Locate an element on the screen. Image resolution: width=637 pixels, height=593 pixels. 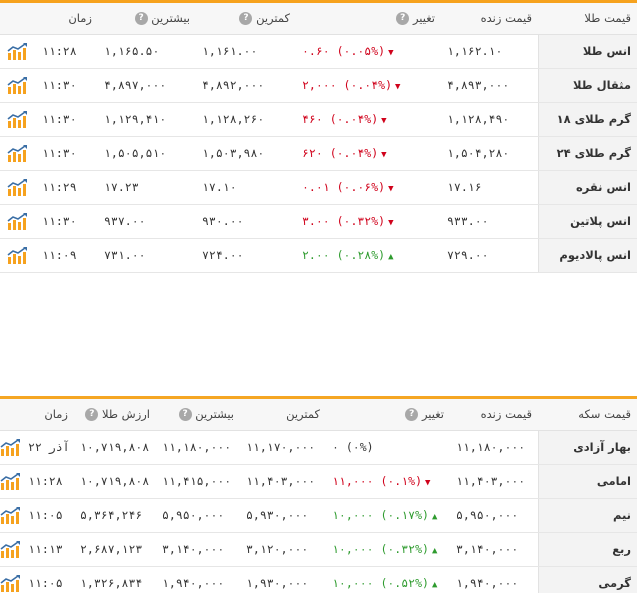
row-change-value: ۱۱,۰۰۰ (۰.۱%) is located at coordinates (377, 481).